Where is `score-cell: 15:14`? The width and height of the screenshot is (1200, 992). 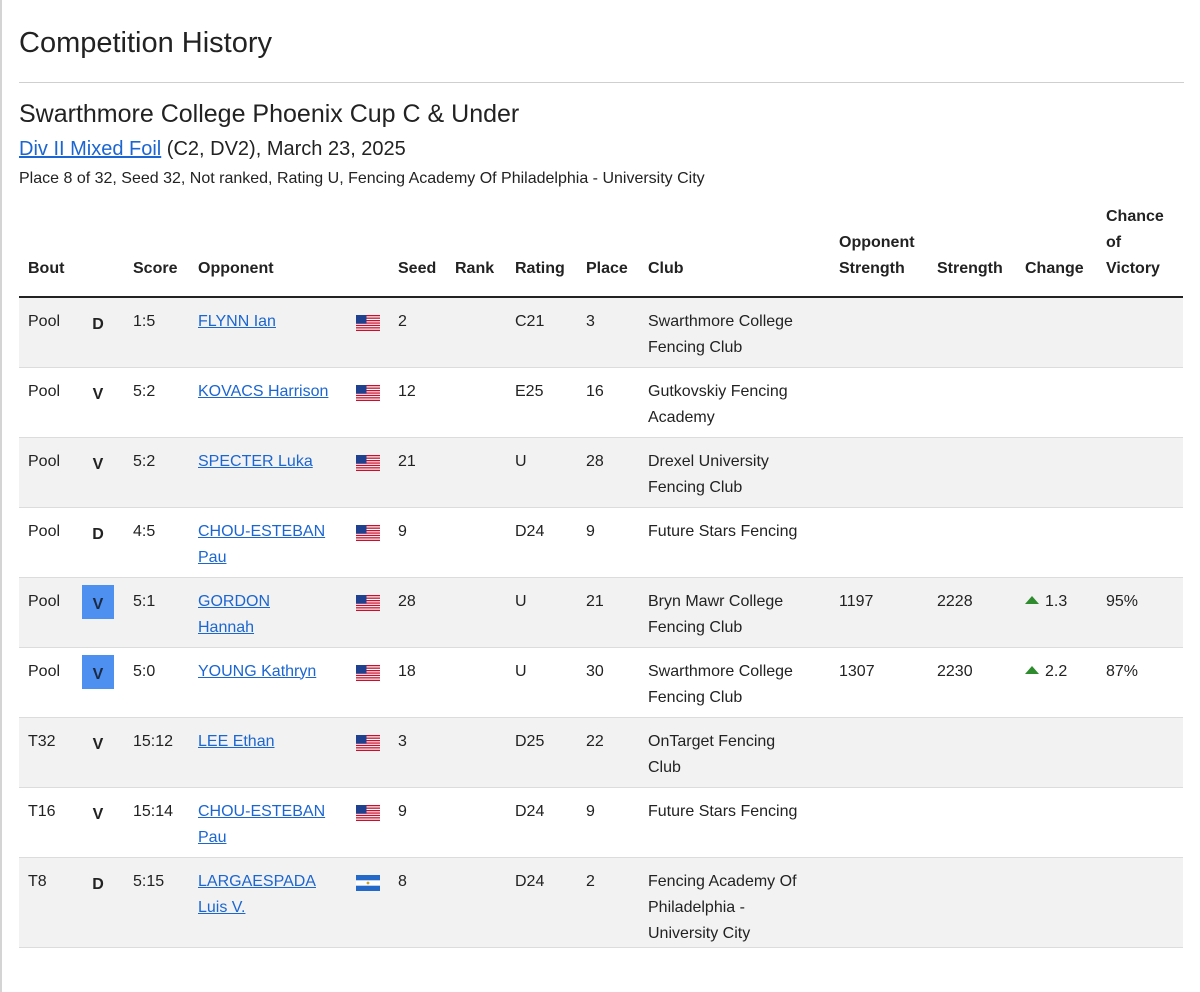 score-cell: 15:14 is located at coordinates (153, 811).